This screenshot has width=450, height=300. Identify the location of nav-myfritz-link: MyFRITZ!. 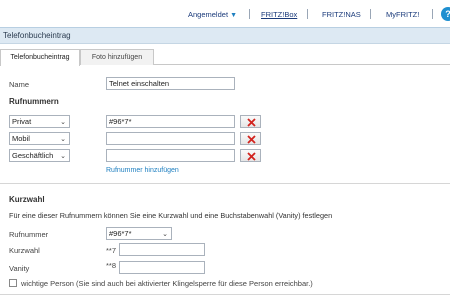
(402, 14).